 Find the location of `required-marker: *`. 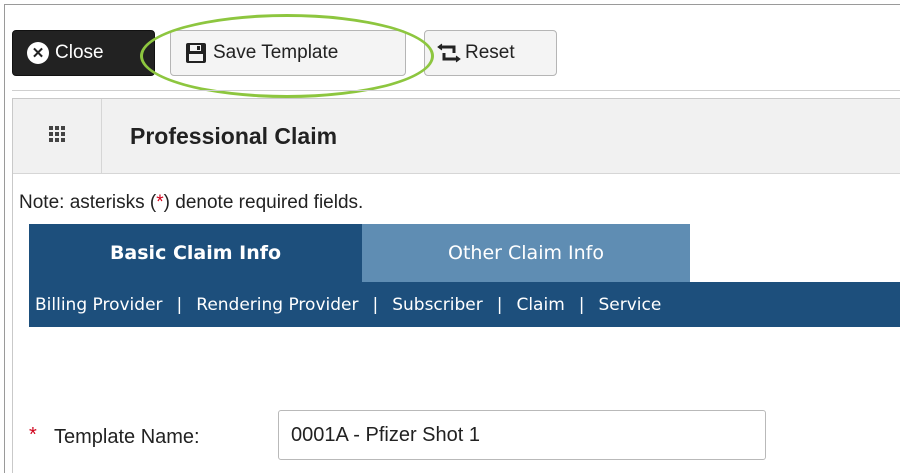

required-marker: * is located at coordinates (33, 435).